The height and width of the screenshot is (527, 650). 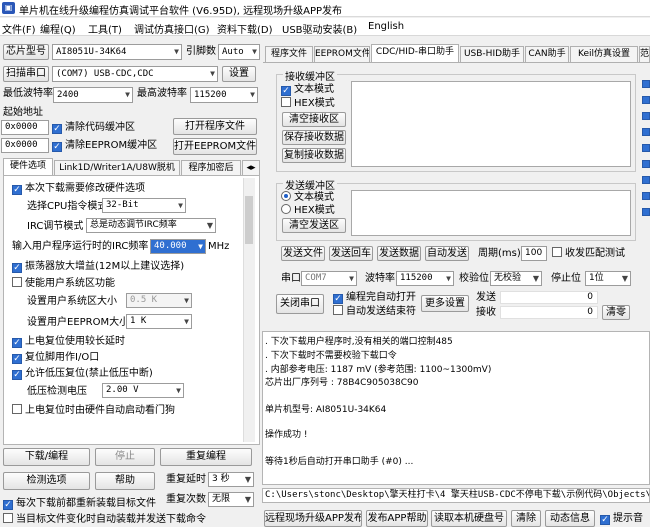 I want to click on close-port-button: 关闭串口, so click(x=300, y=304).